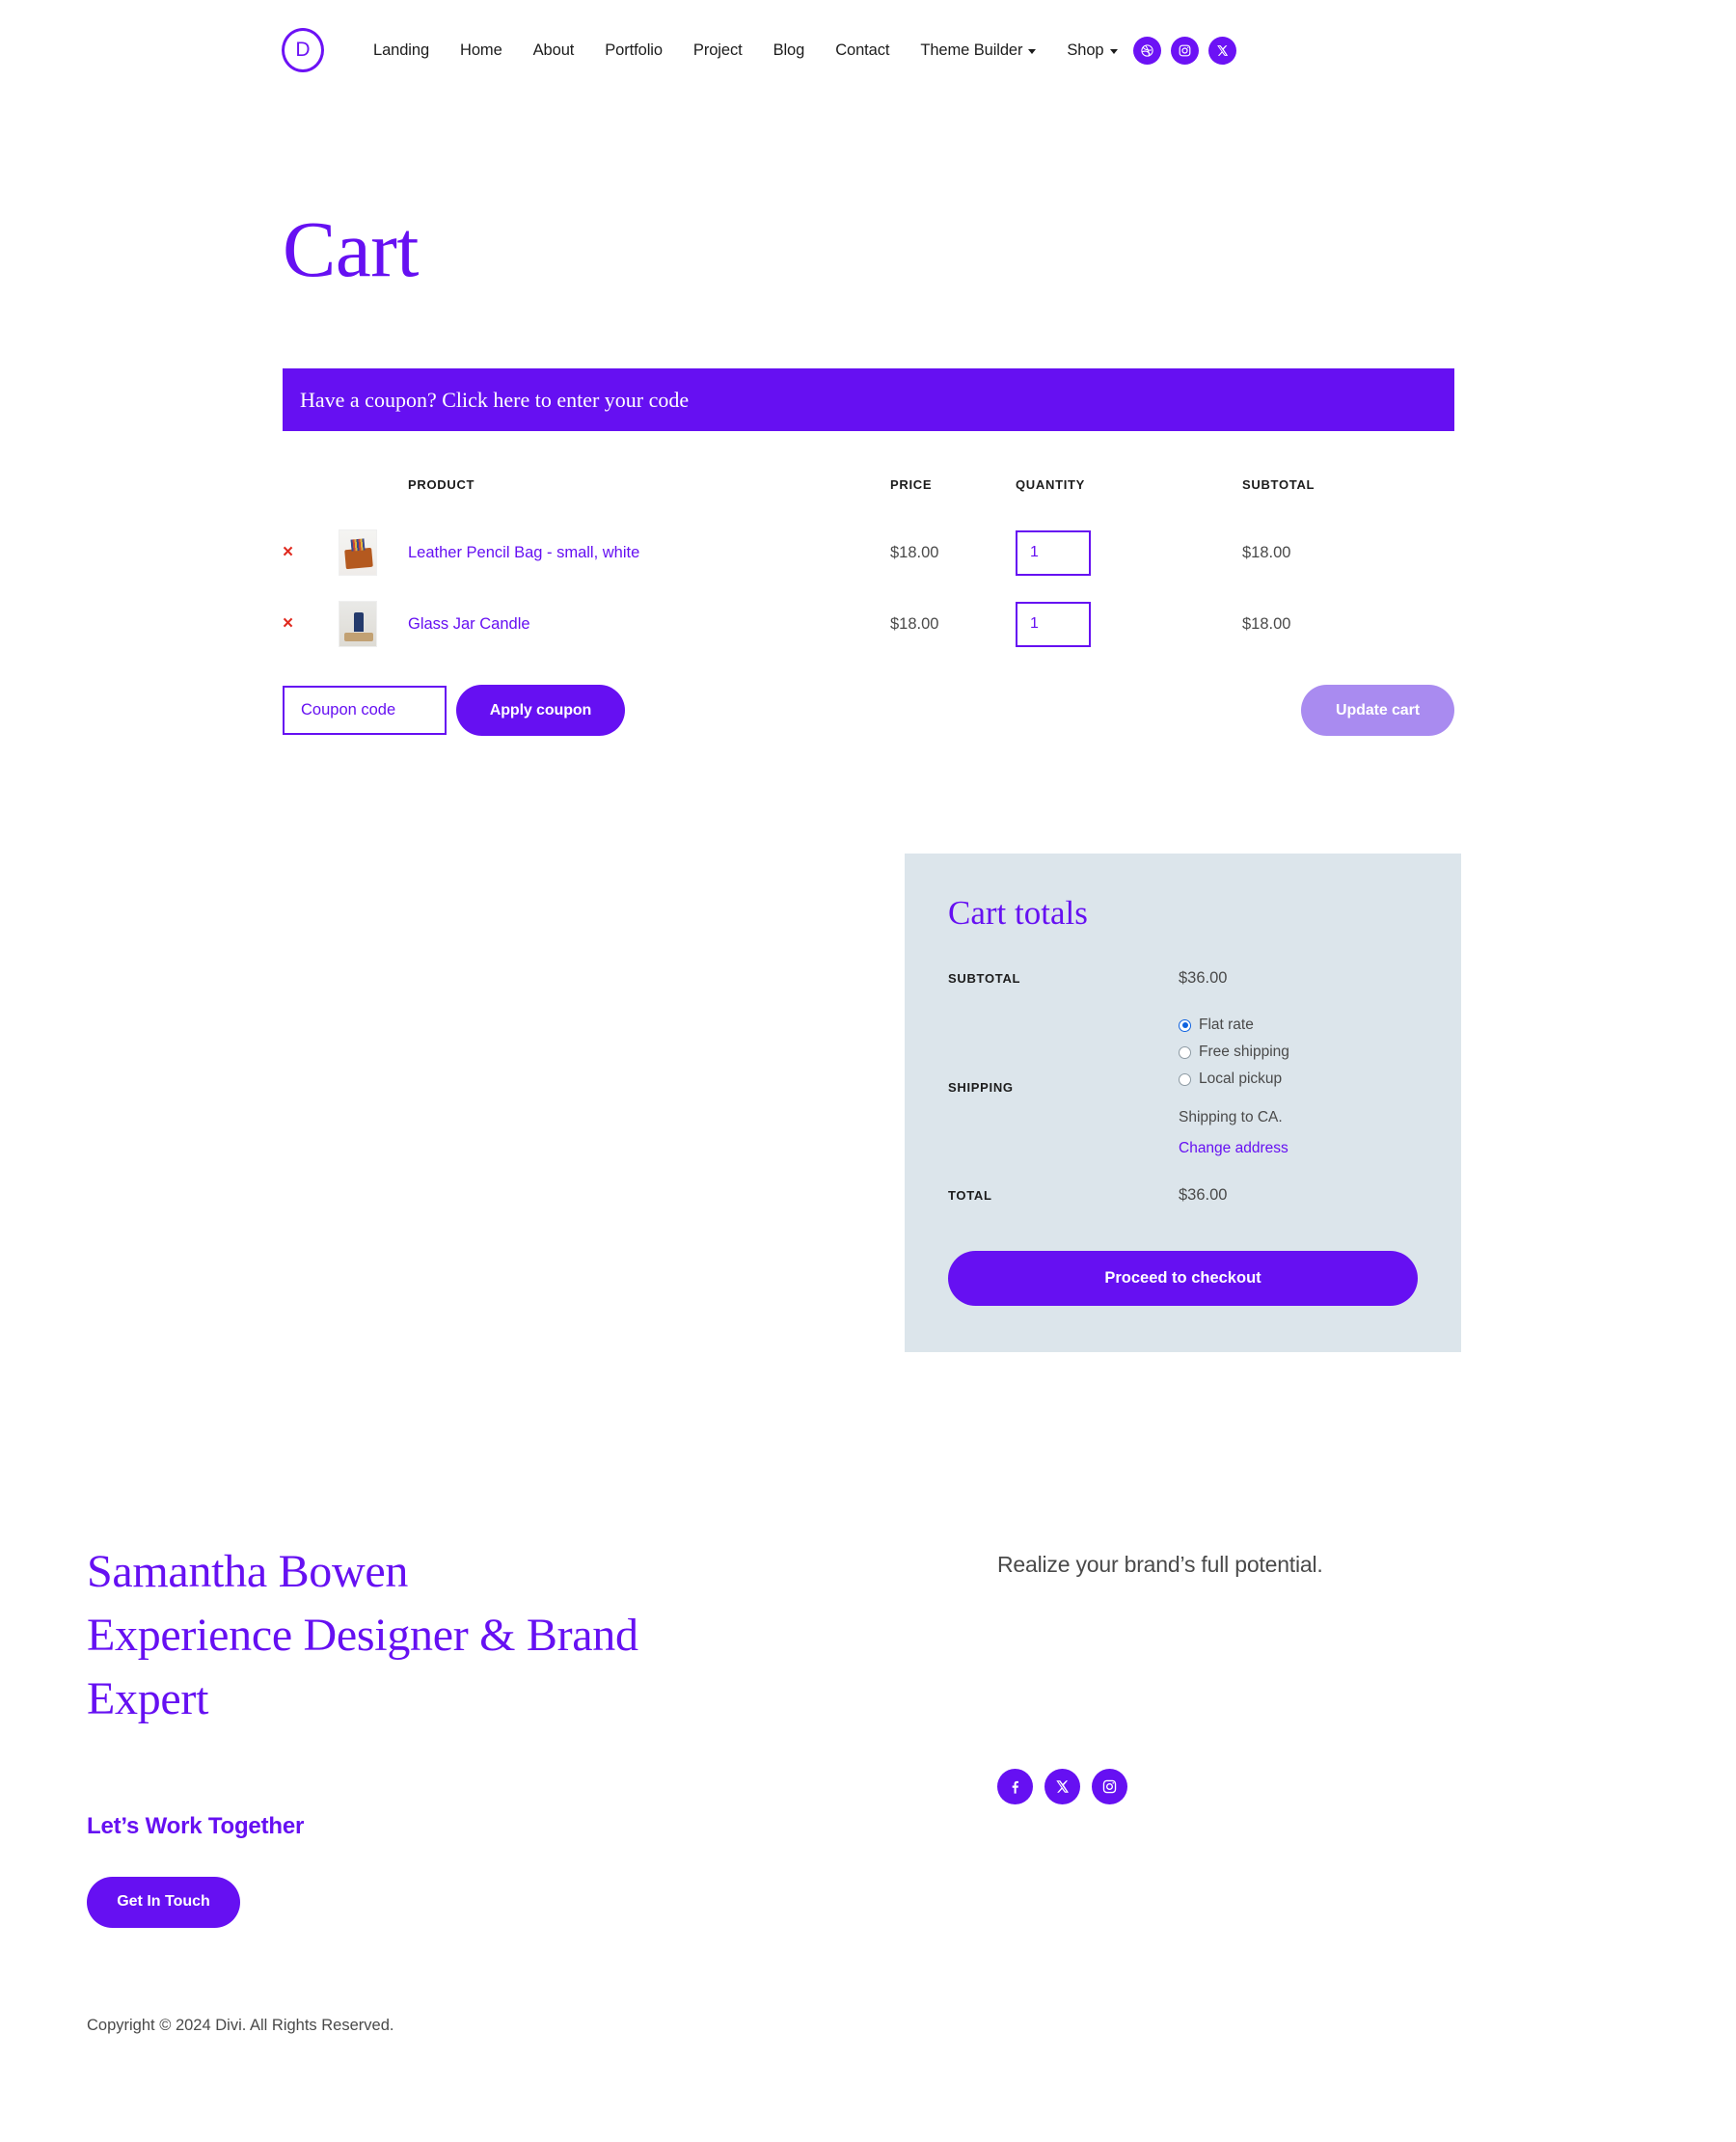 The height and width of the screenshot is (2142, 1736). Describe the element at coordinates (248, 1572) in the screenshot. I see `footer-heading-line-1: Samantha Bowen` at that location.